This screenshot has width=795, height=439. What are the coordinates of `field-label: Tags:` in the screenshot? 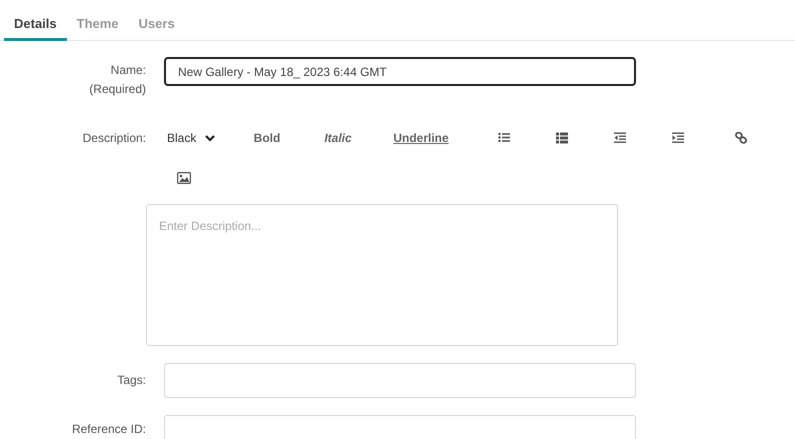 It's located at (131, 380).